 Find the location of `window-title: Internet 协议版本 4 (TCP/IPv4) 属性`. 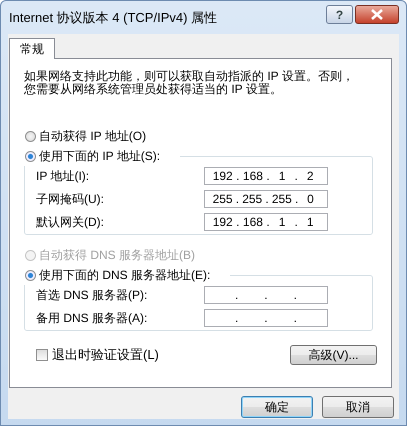

window-title: Internet 协议版本 4 (TCP/IPv4) 属性 is located at coordinates (113, 17).